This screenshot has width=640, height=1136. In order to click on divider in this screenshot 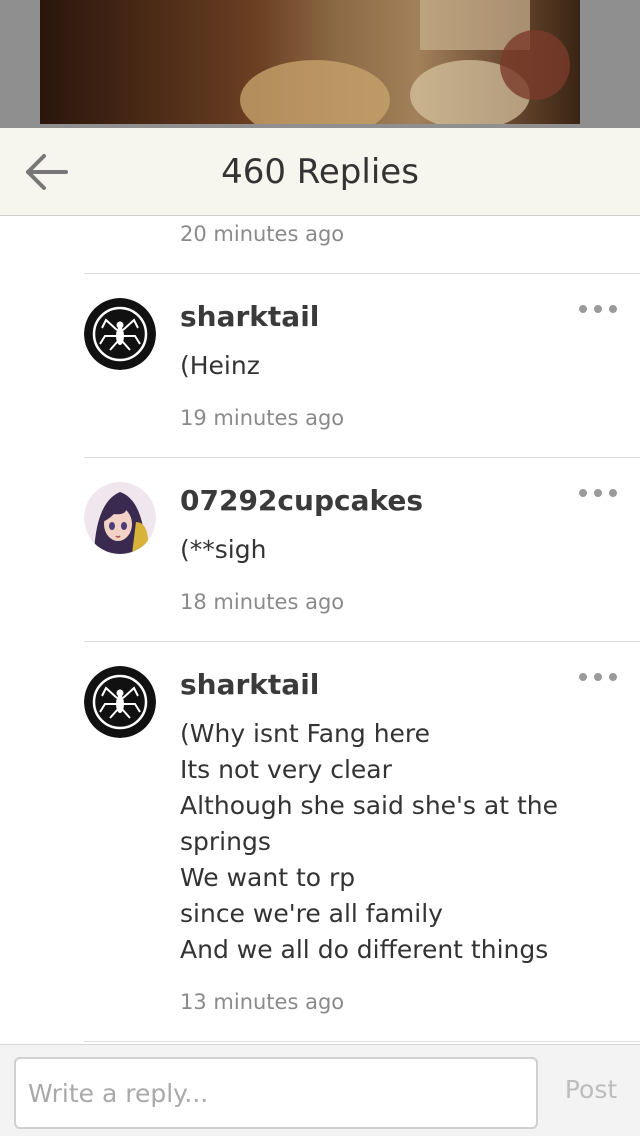, I will do `click(362, 1041)`.